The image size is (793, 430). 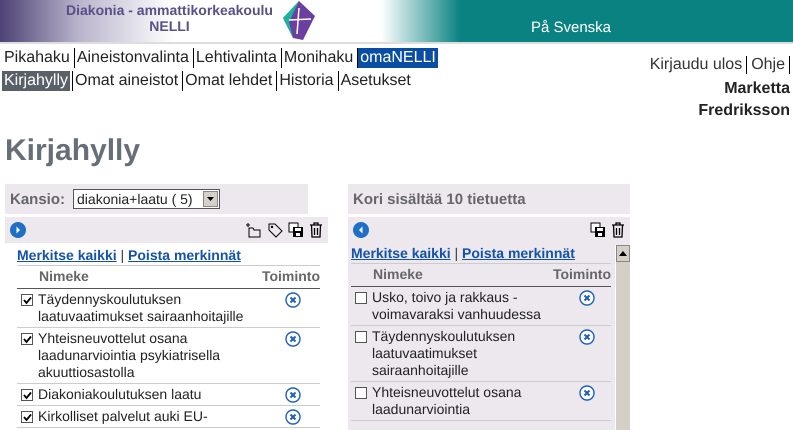 I want to click on nav-tab: omaNELLI, so click(x=397, y=58).